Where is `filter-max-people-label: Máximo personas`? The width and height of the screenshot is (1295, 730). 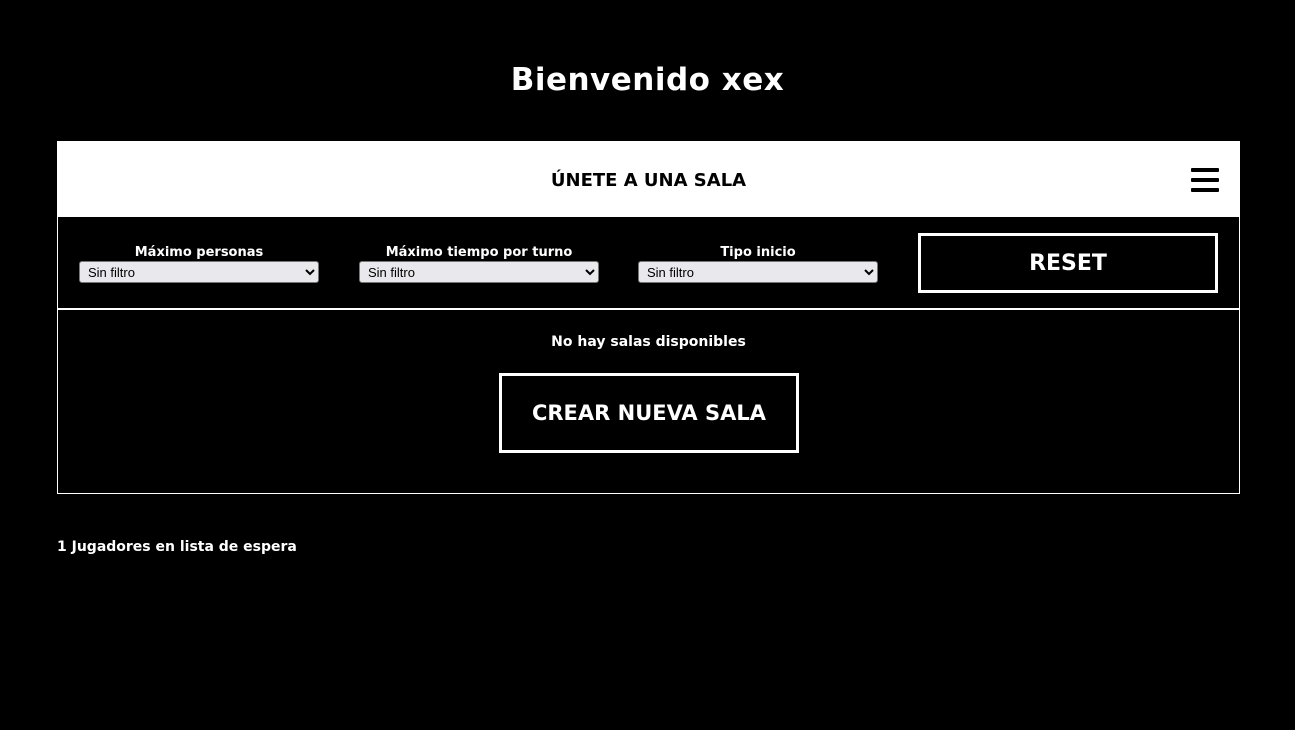 filter-max-people-label: Máximo personas is located at coordinates (199, 252).